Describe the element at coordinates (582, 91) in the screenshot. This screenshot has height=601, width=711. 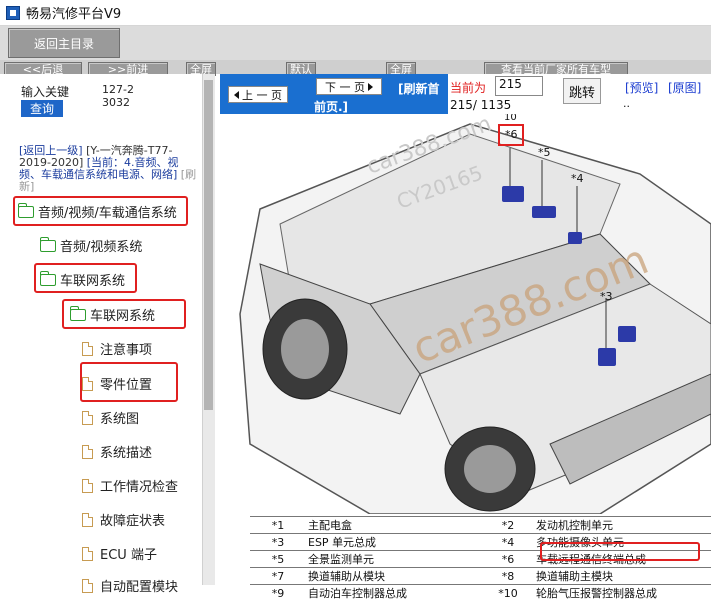
I see `jump-button: 跳转` at that location.